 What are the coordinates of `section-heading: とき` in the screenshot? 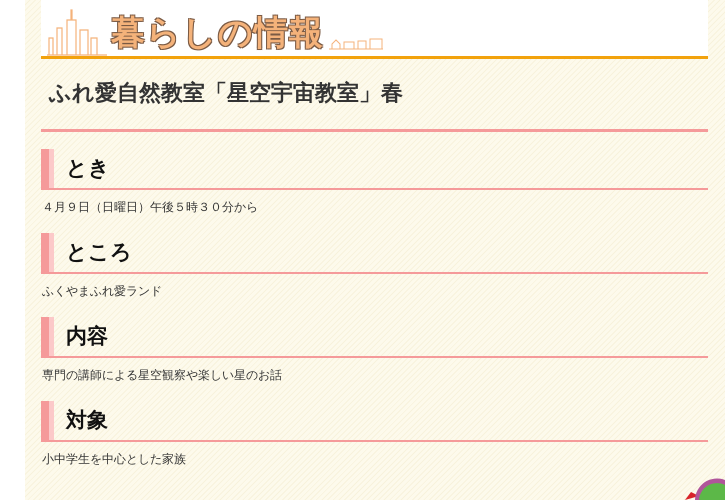 It's located at (88, 169).